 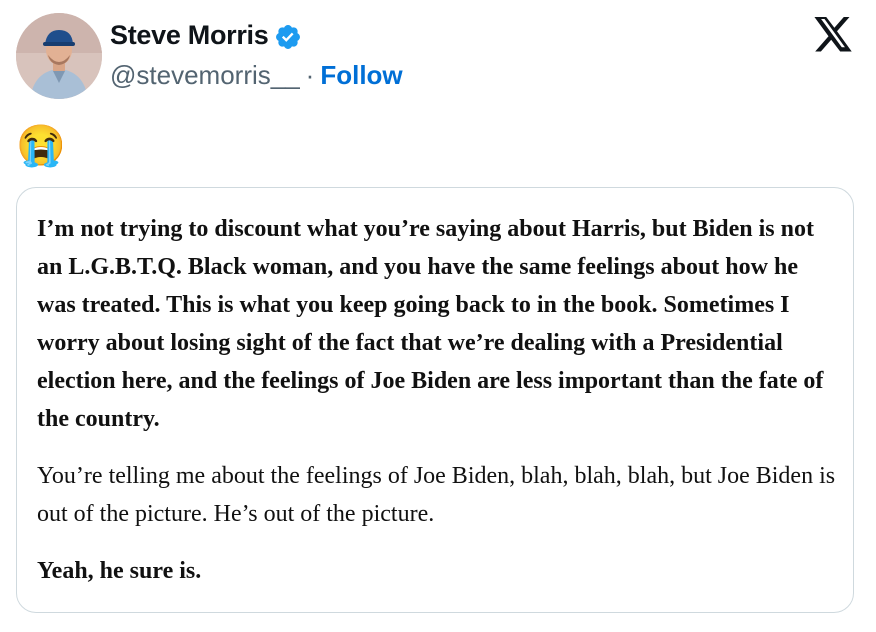 What do you see at coordinates (361, 75) in the screenshot?
I see `follow-button: Follow` at bounding box center [361, 75].